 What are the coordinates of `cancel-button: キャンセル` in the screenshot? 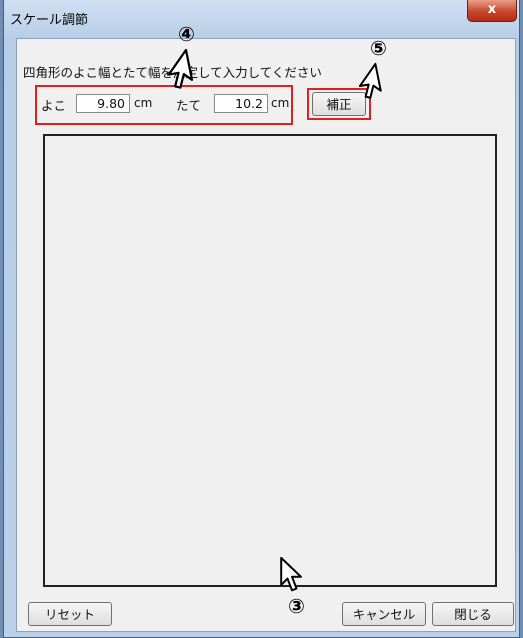 It's located at (384, 614).